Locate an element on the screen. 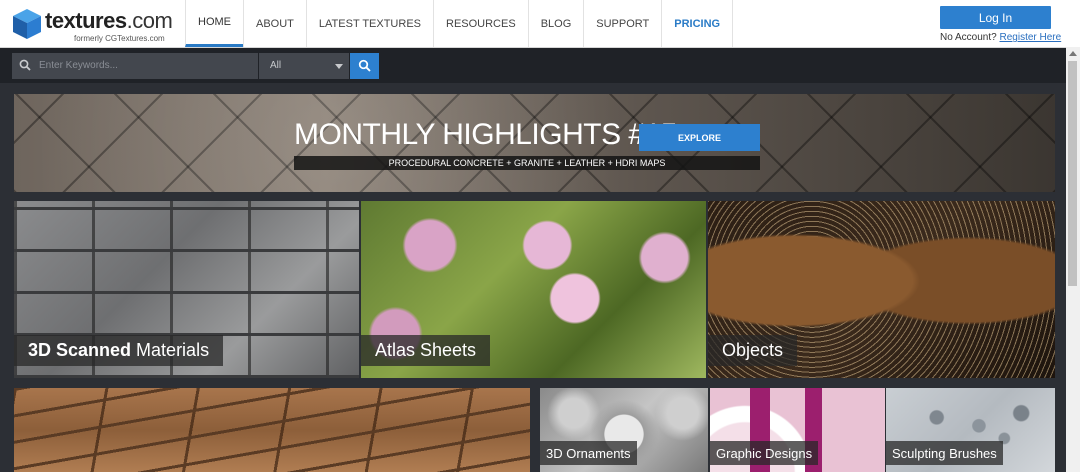 This screenshot has height=472, width=1080. nav-blog: BLOG is located at coordinates (555, 23).